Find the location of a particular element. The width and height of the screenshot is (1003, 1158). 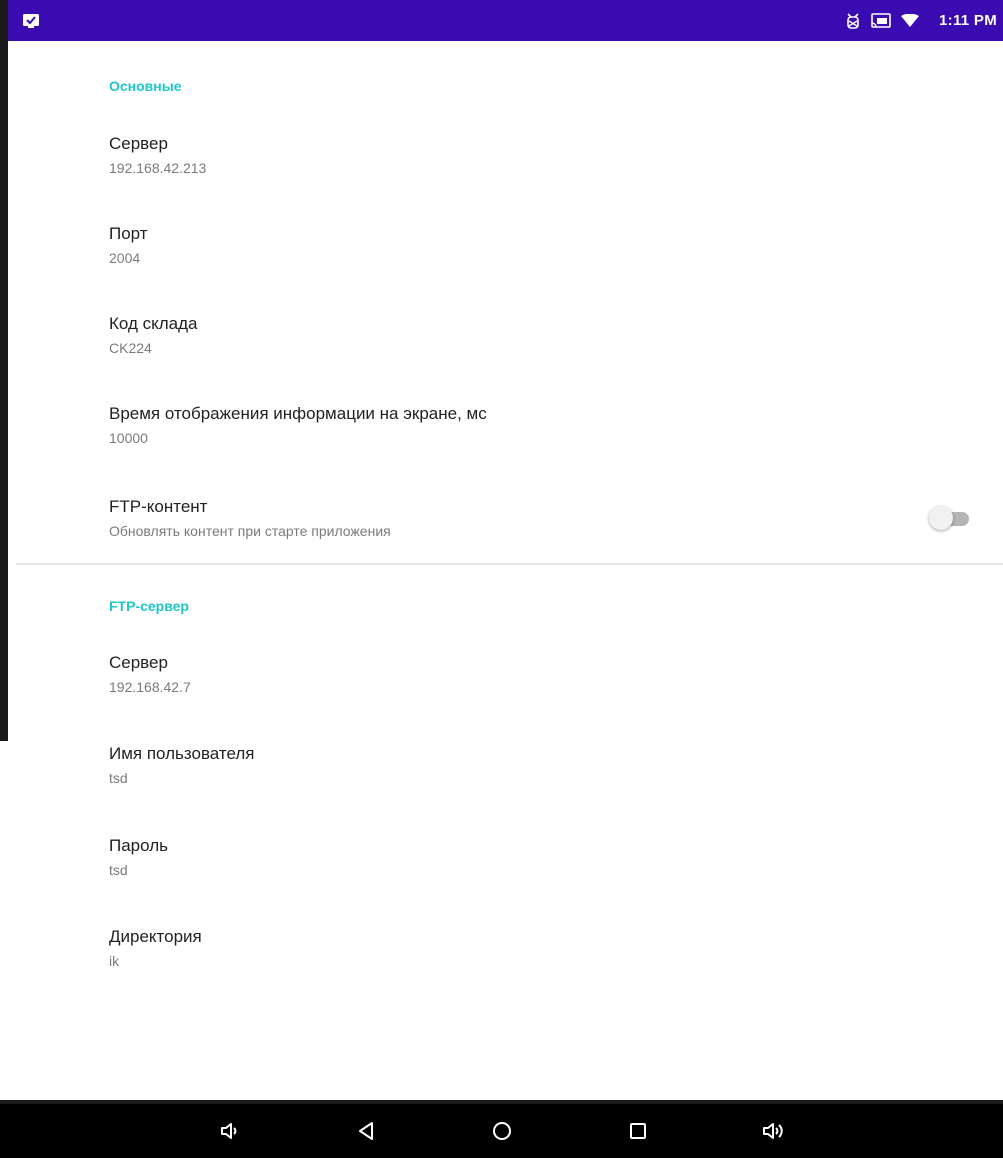

pref-ftp-server: Сервер 192.168.42.7 is located at coordinates (544, 674).